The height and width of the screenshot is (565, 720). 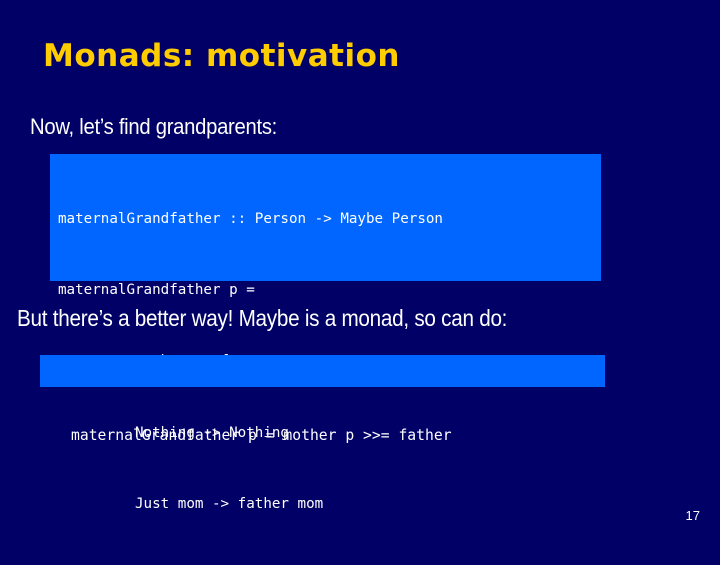 What do you see at coordinates (692, 515) in the screenshot?
I see `page-number: 17` at bounding box center [692, 515].